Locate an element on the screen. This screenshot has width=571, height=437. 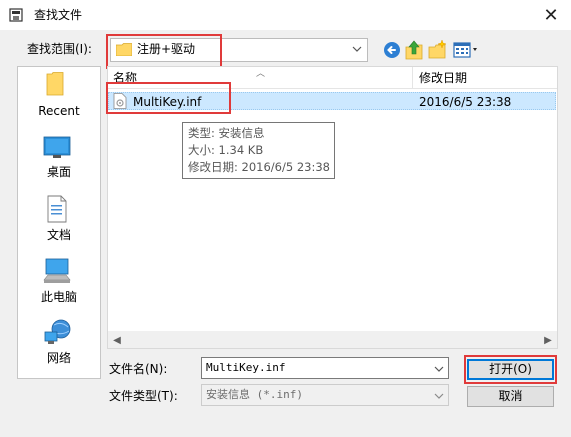
window-title: 查找文件 is located at coordinates (58, 15).